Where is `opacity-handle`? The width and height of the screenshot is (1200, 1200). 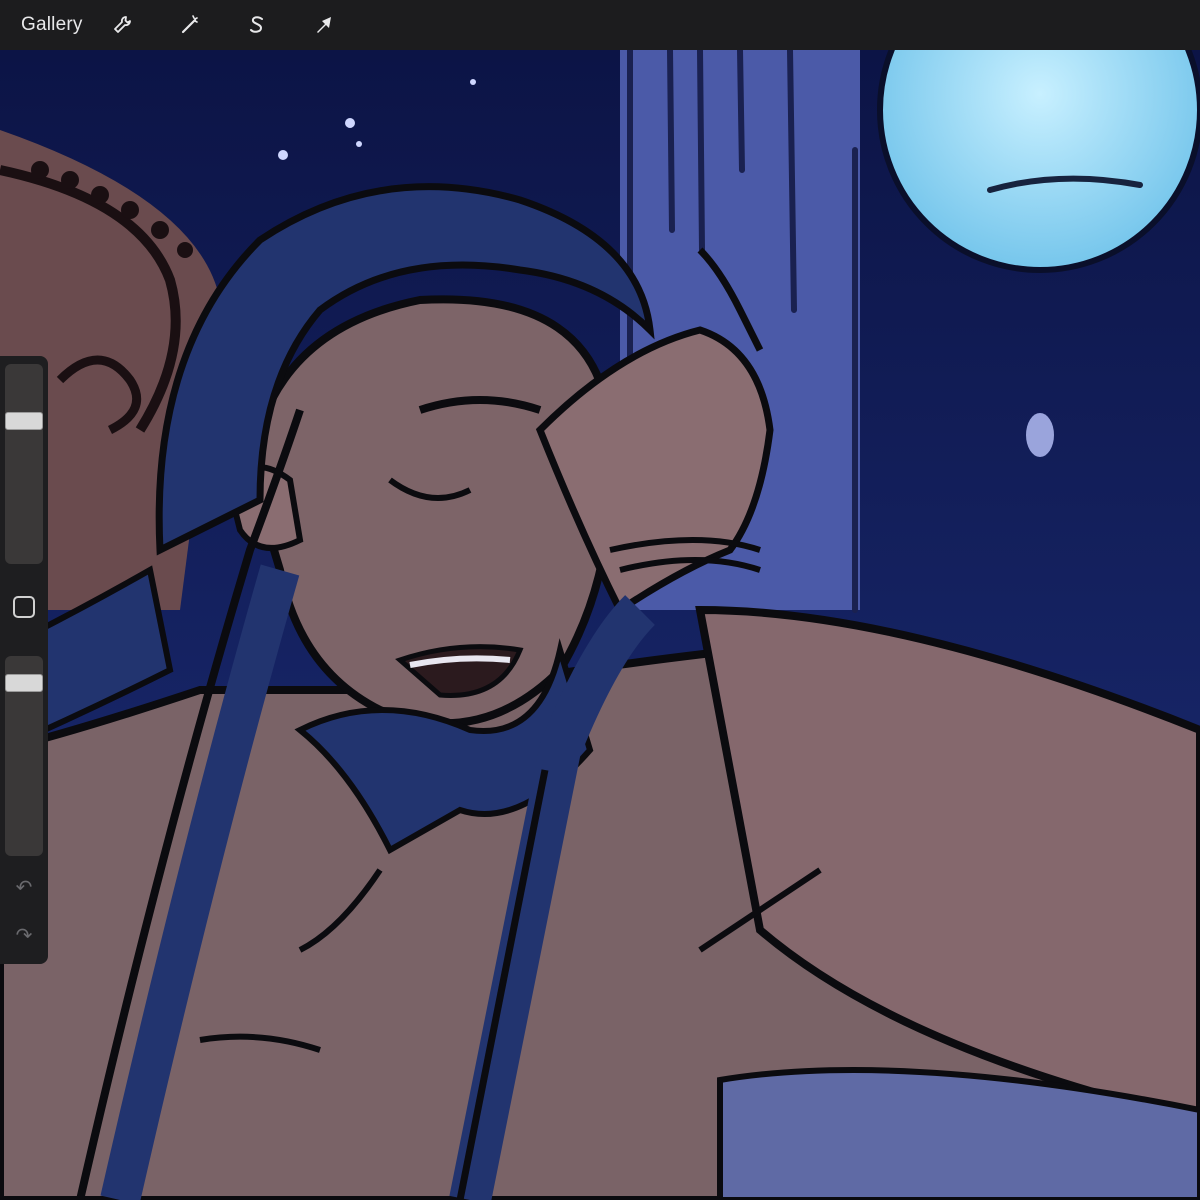
opacity-handle is located at coordinates (24, 683).